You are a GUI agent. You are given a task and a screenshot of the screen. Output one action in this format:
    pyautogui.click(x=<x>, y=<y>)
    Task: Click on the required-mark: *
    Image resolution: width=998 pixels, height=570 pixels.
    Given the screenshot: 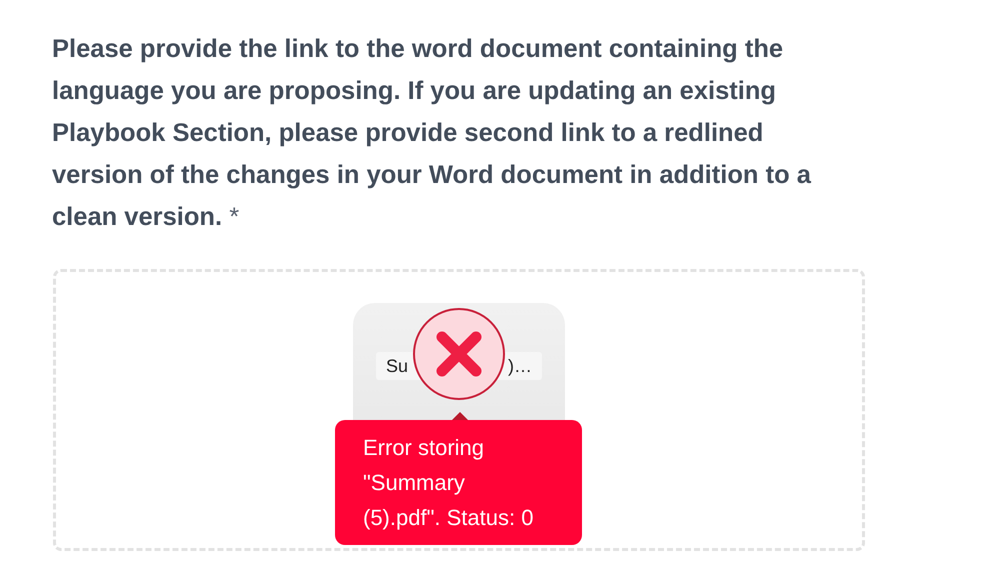 What is the action you would take?
    pyautogui.click(x=234, y=217)
    